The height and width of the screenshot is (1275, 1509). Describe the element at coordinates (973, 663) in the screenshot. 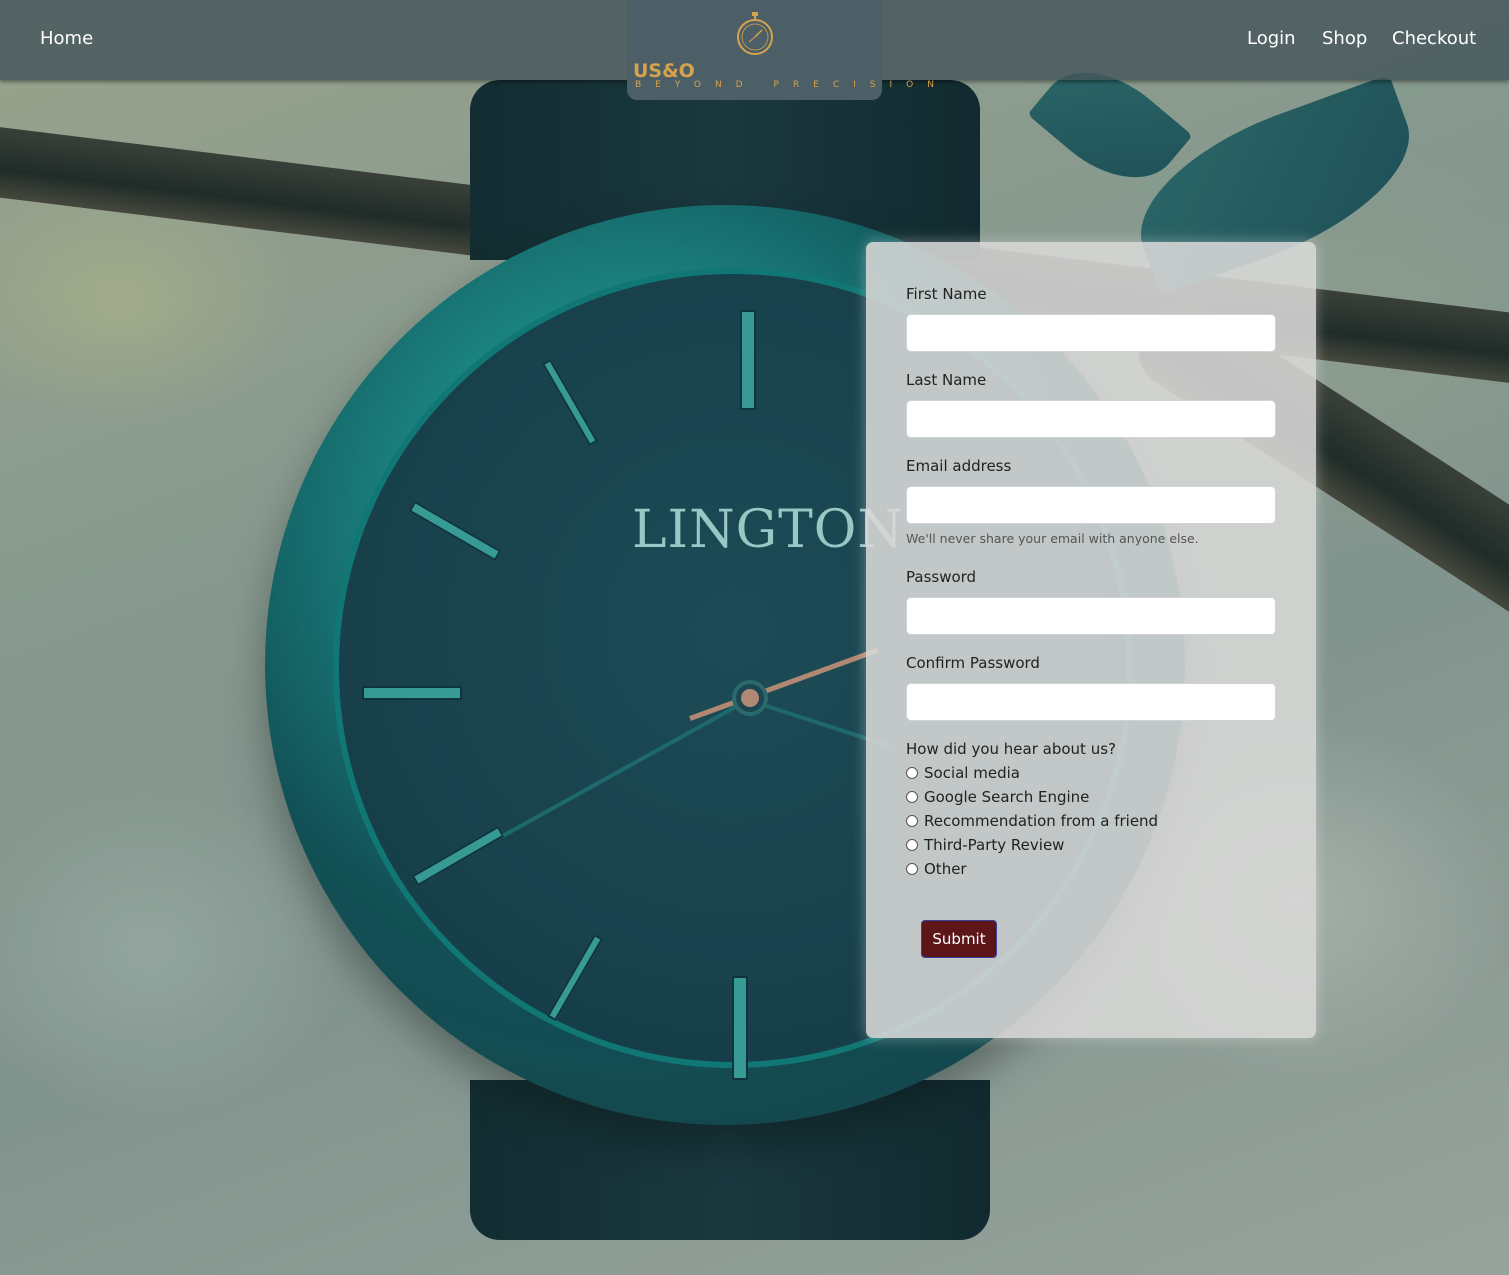

I see `confirm-password-label: Confirm Password` at that location.